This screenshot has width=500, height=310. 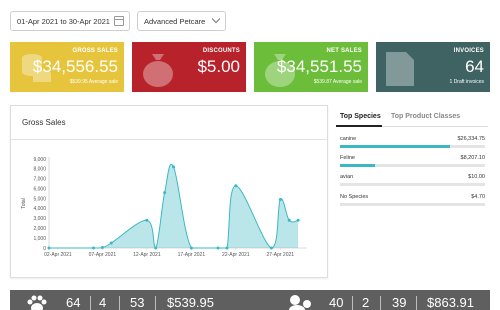 I want to click on y-axis-label: Total, so click(x=24, y=203).